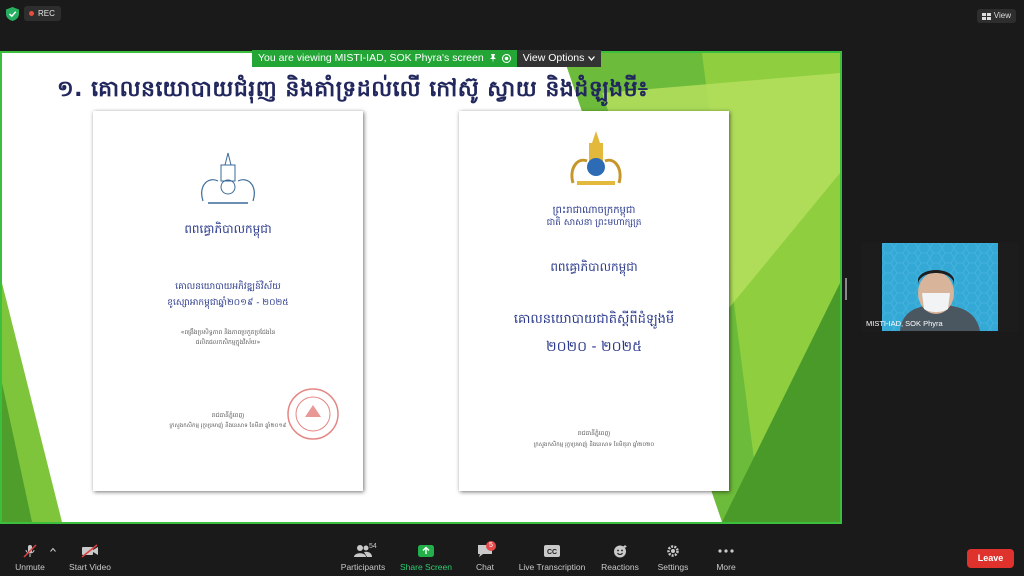 The image size is (1024, 576). Describe the element at coordinates (46, 13) in the screenshot. I see `rec-label: REC` at that location.